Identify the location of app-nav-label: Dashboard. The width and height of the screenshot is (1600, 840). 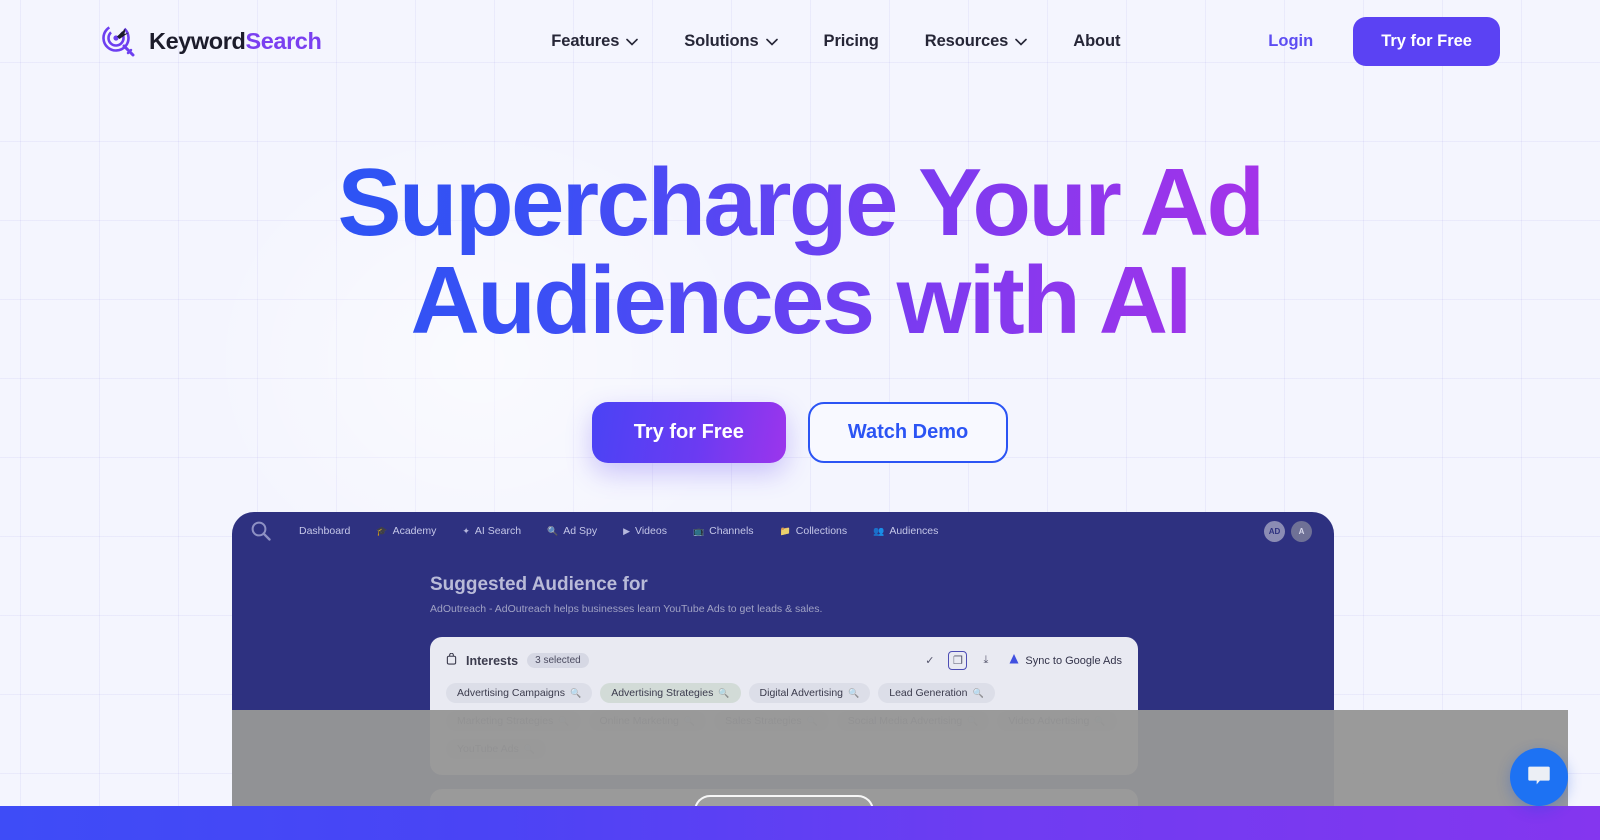
(325, 531).